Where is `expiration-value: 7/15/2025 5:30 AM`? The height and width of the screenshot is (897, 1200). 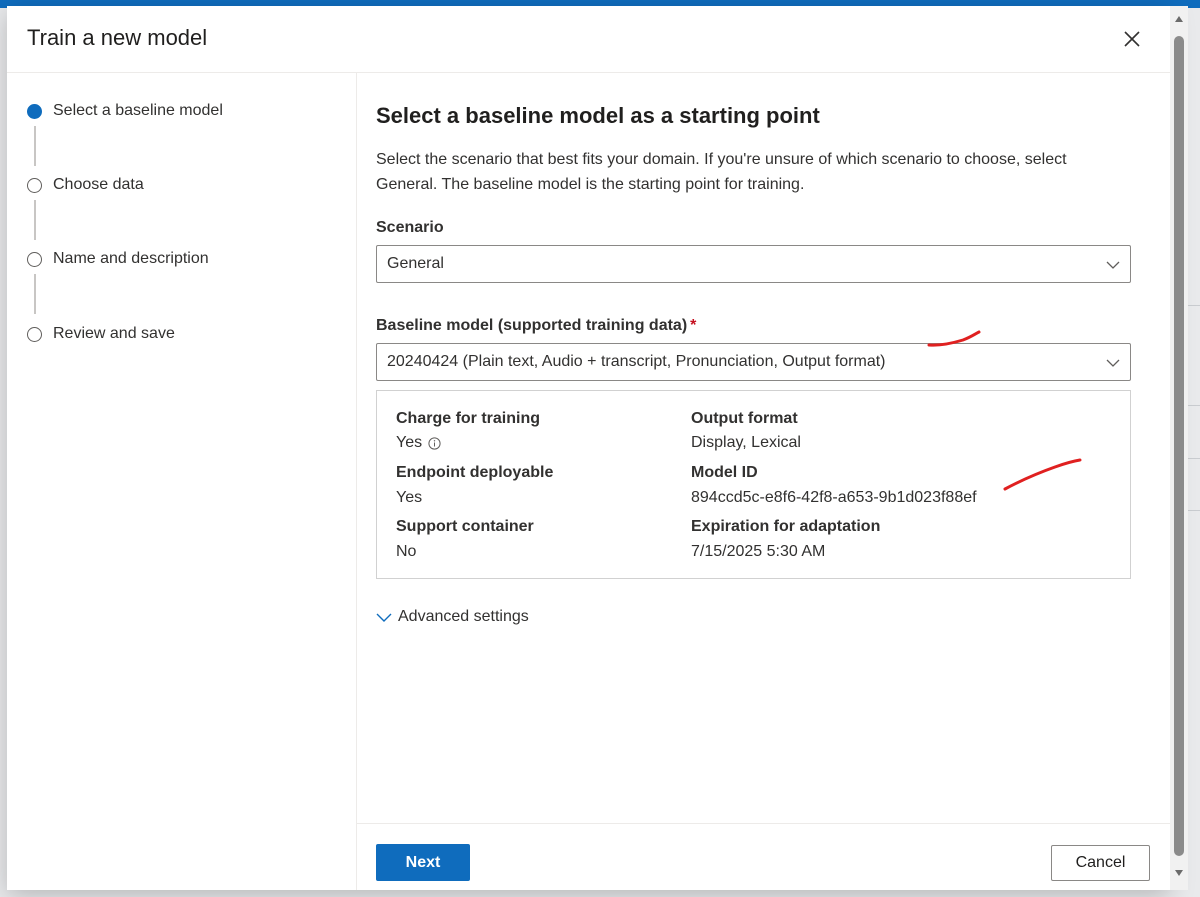 expiration-value: 7/15/2025 5:30 AM is located at coordinates (758, 551).